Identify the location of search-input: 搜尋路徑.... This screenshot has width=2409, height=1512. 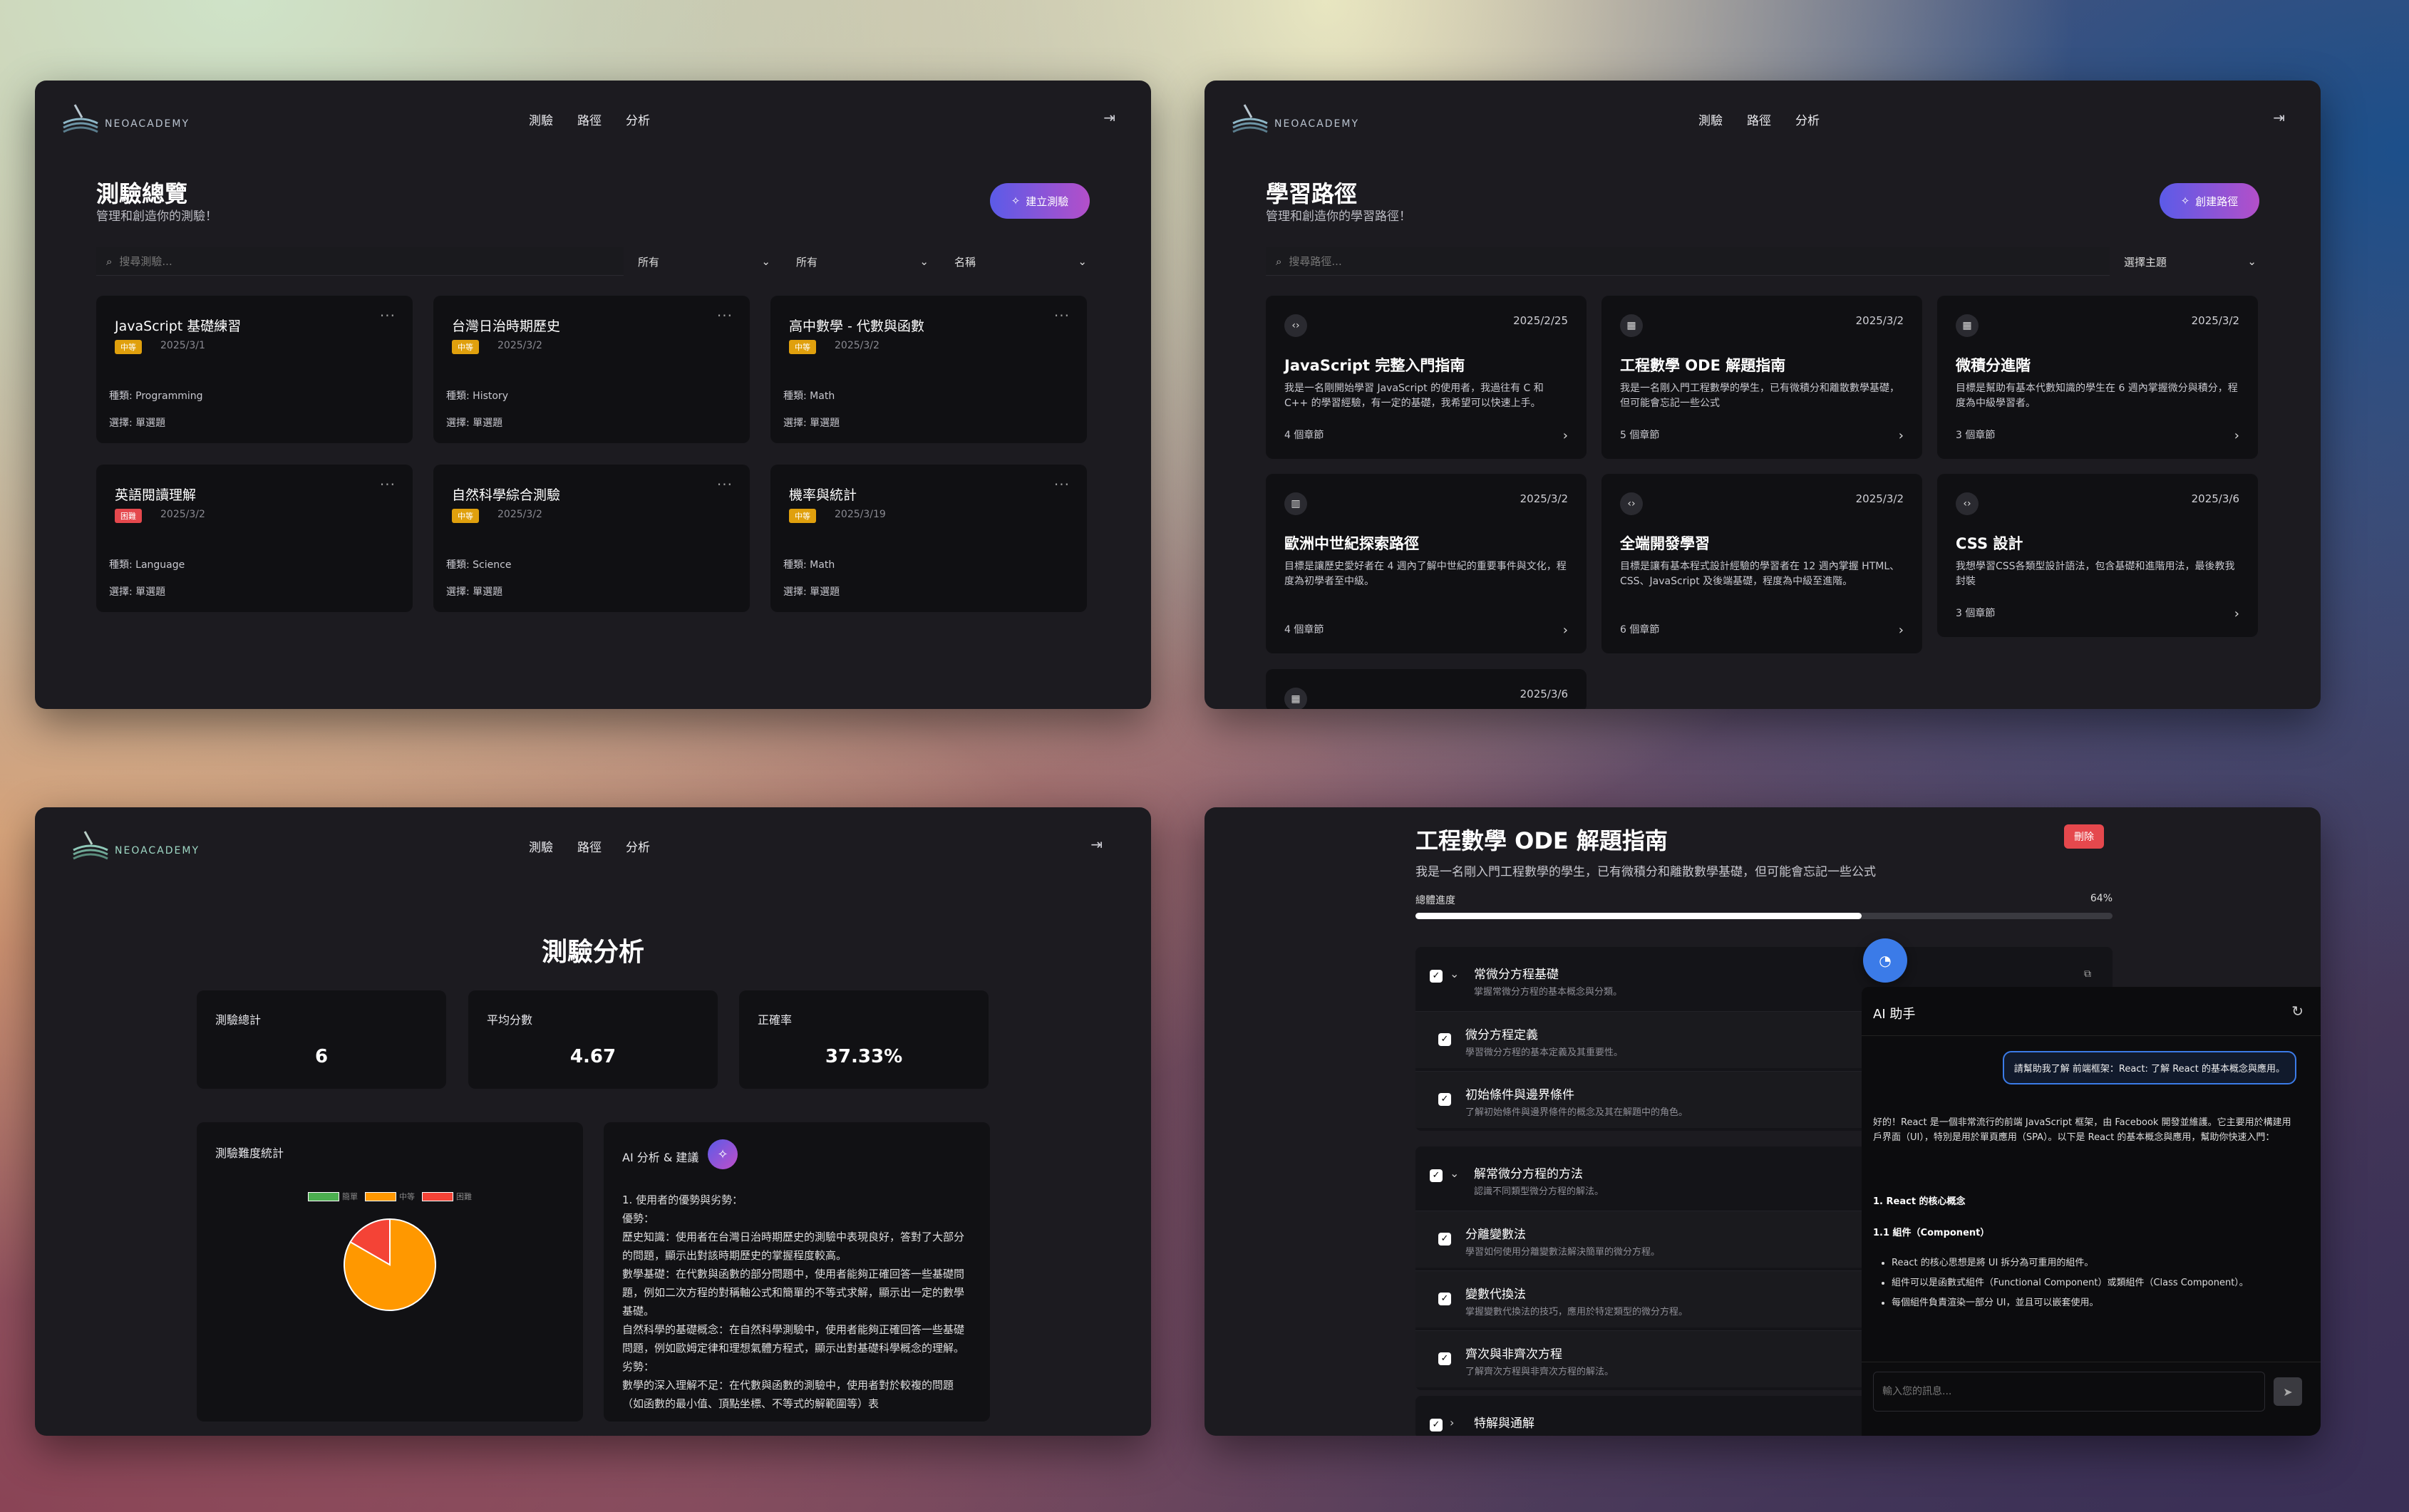
(1315, 261).